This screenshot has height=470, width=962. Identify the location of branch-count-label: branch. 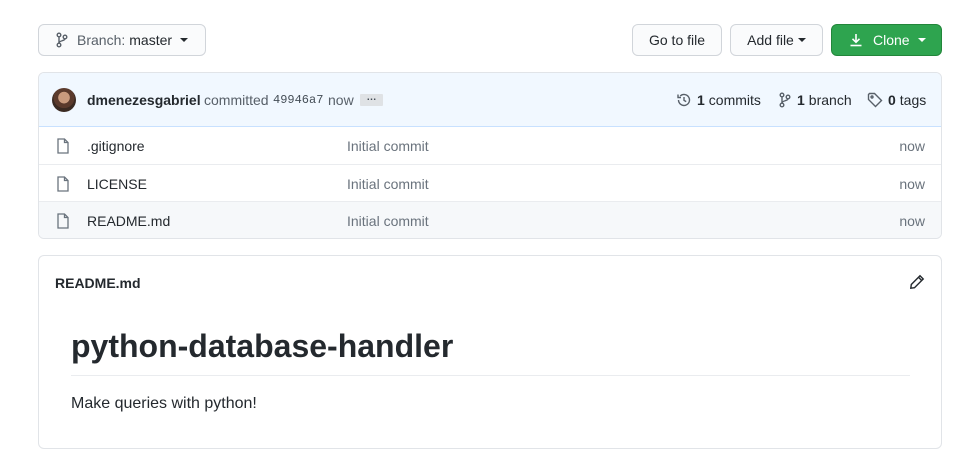
(830, 100).